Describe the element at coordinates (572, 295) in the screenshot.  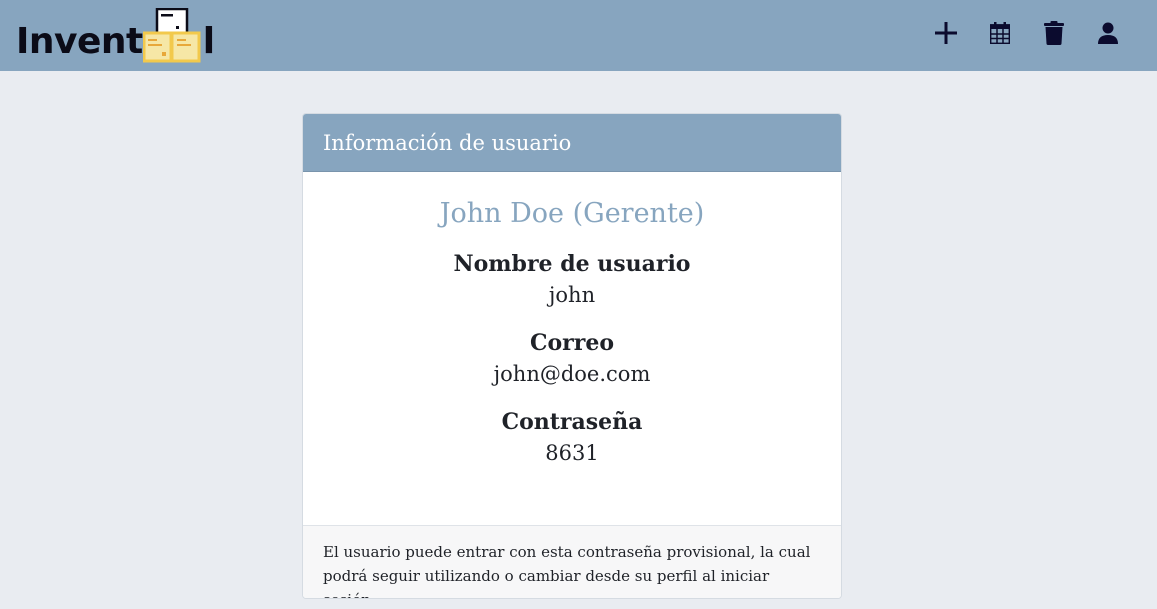
I see `username-value: john` at that location.